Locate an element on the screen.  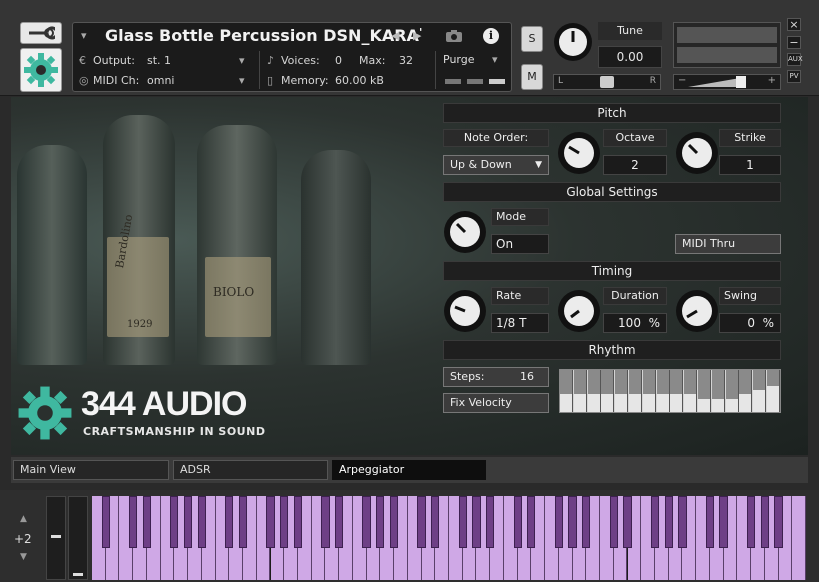
pv-button: PV is located at coordinates (794, 76).